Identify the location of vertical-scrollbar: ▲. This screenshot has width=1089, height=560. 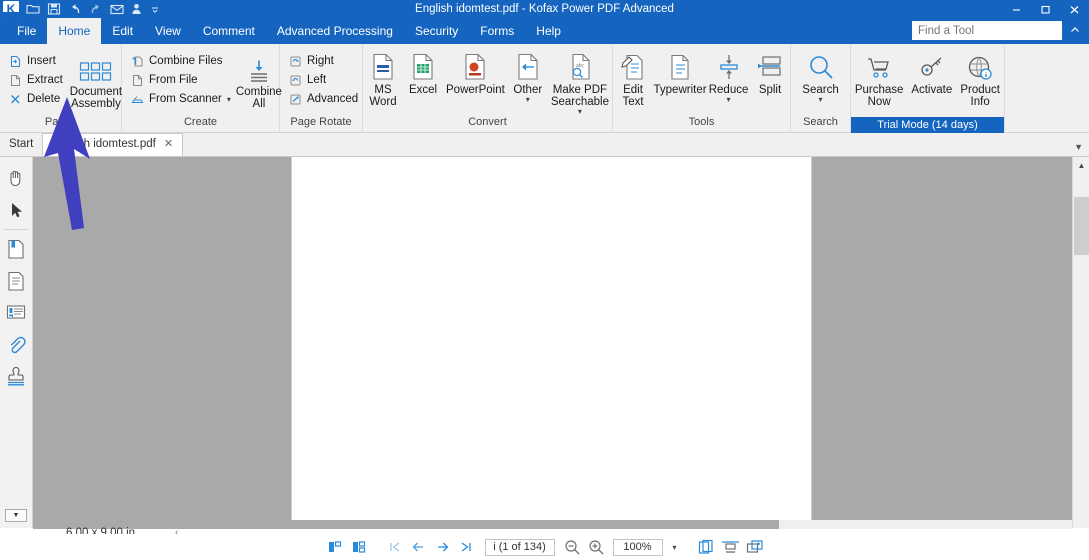
(1080, 342).